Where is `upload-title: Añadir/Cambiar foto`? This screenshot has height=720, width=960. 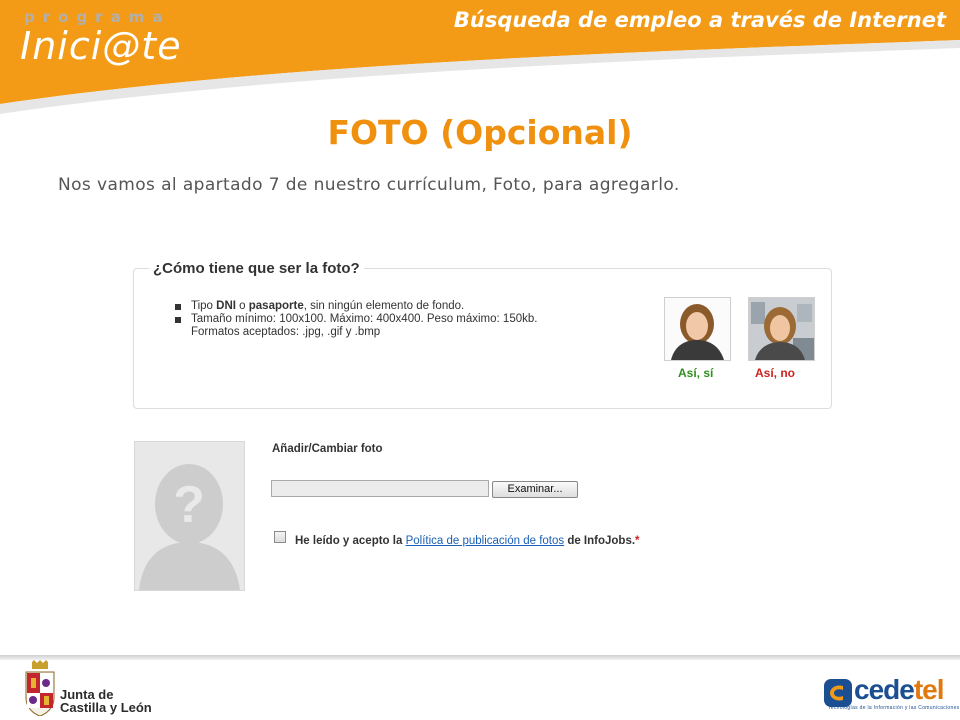
upload-title: Añadir/Cambiar foto is located at coordinates (327, 449).